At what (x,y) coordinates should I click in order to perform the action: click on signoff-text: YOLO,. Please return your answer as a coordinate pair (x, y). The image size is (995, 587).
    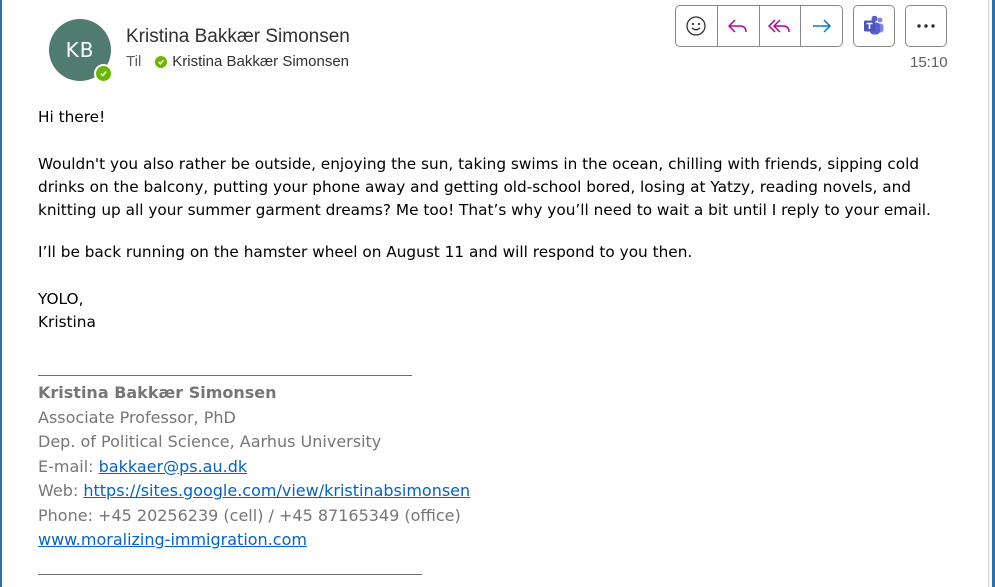
    Looking at the image, I should click on (61, 299).